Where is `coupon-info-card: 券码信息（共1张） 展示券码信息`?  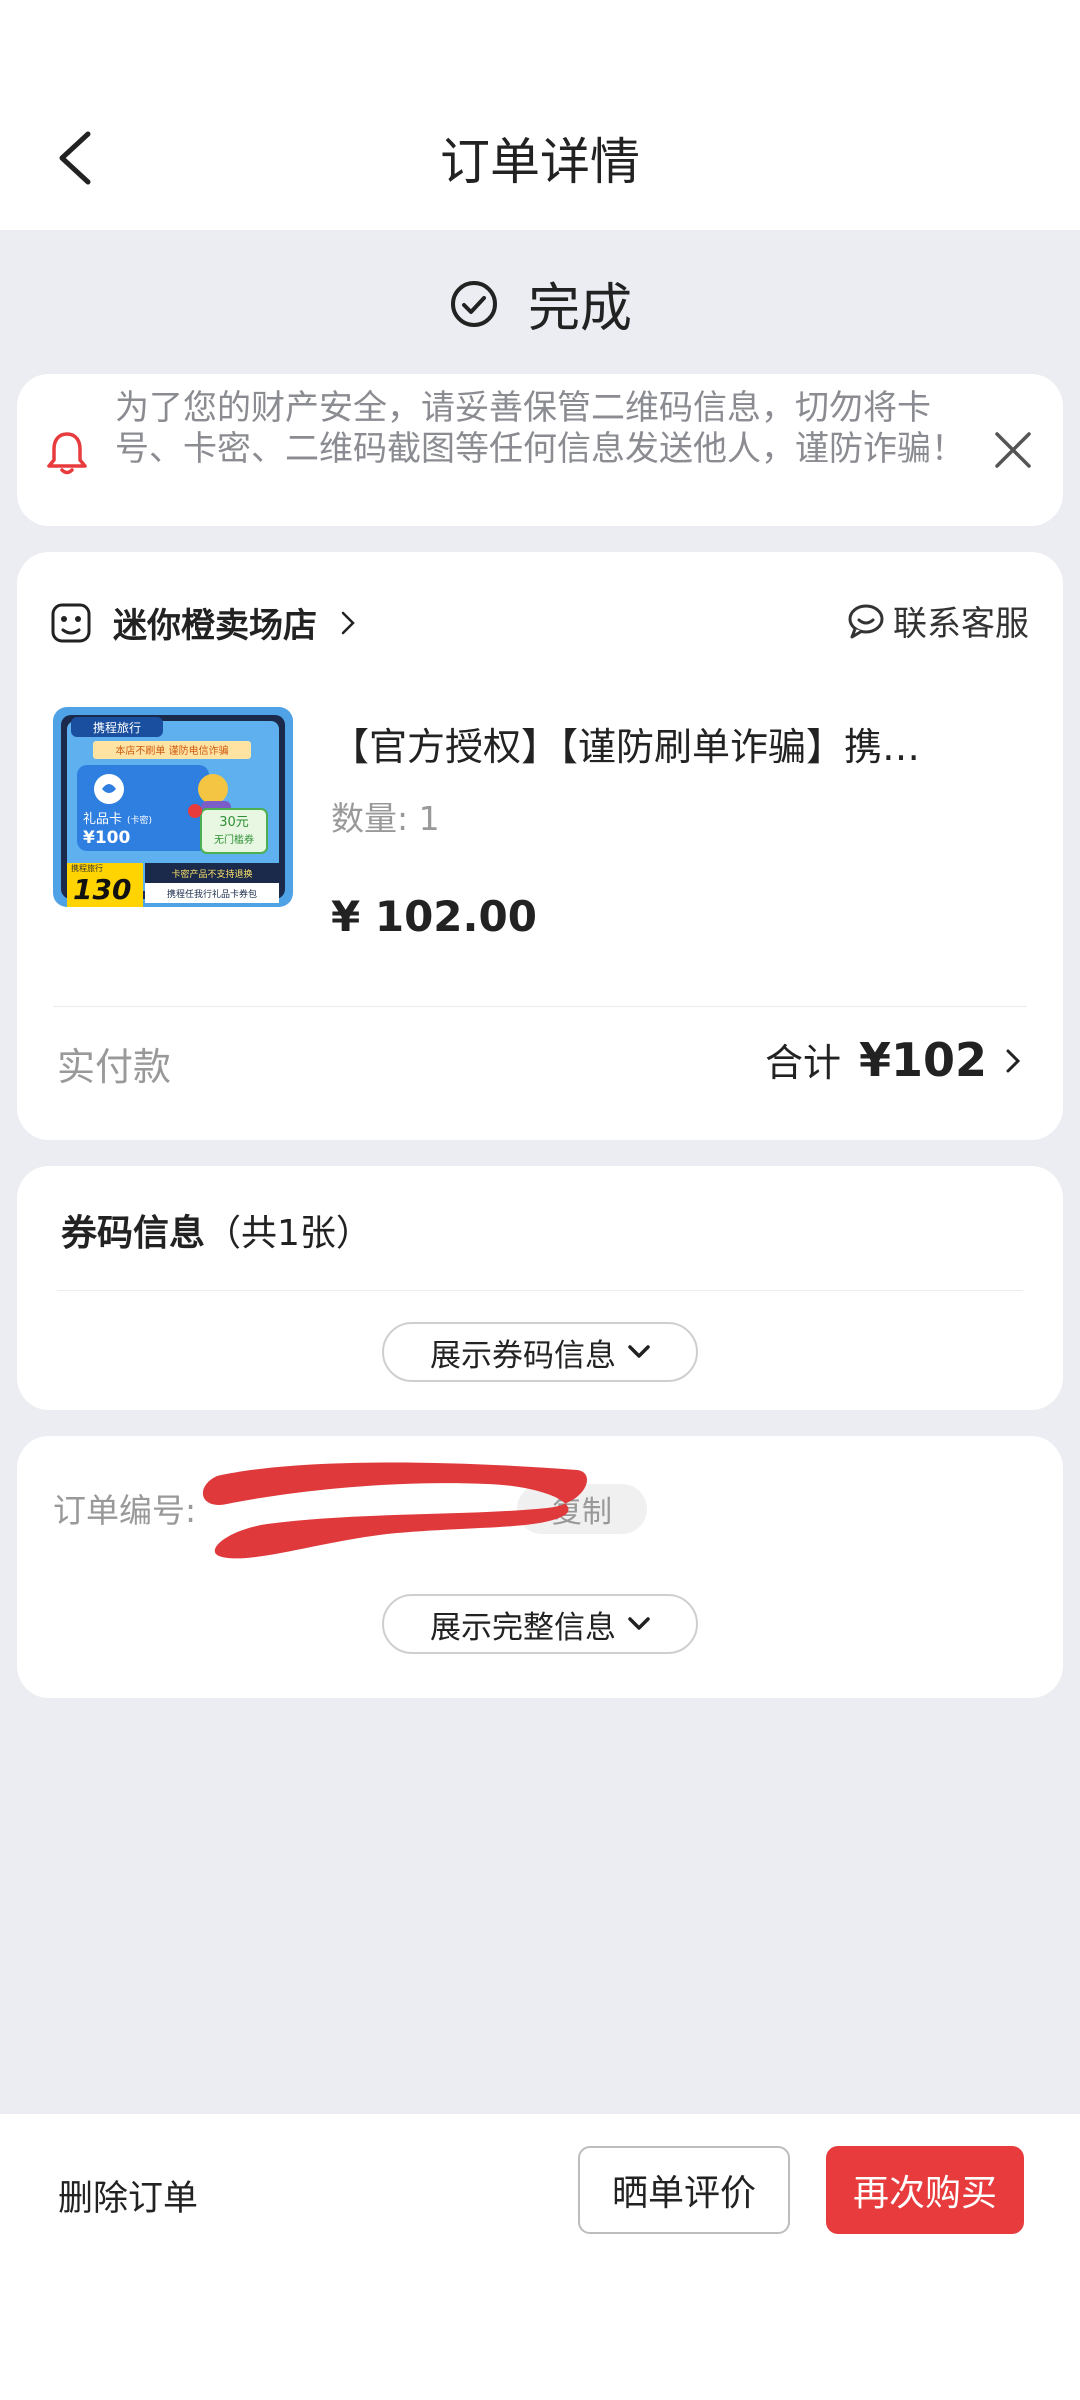
coupon-info-card: 券码信息（共1张） 展示券码信息 is located at coordinates (540, 1288).